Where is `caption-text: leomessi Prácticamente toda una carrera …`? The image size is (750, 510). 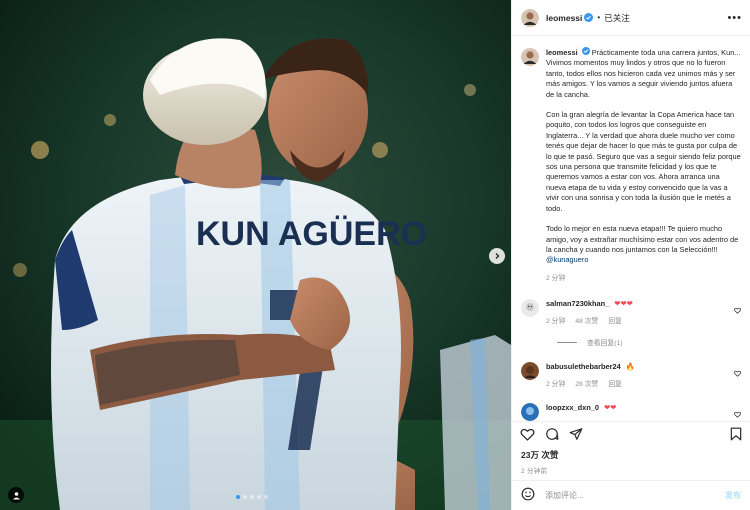 caption-text: leomessi Prácticamente toda una carrera … is located at coordinates (643, 165).